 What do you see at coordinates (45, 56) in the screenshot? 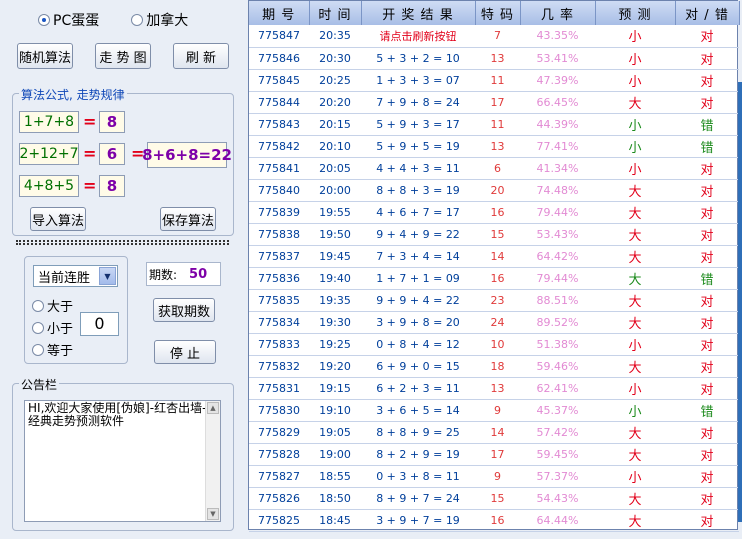
I see `random-algorithm-button: 随机算法` at bounding box center [45, 56].